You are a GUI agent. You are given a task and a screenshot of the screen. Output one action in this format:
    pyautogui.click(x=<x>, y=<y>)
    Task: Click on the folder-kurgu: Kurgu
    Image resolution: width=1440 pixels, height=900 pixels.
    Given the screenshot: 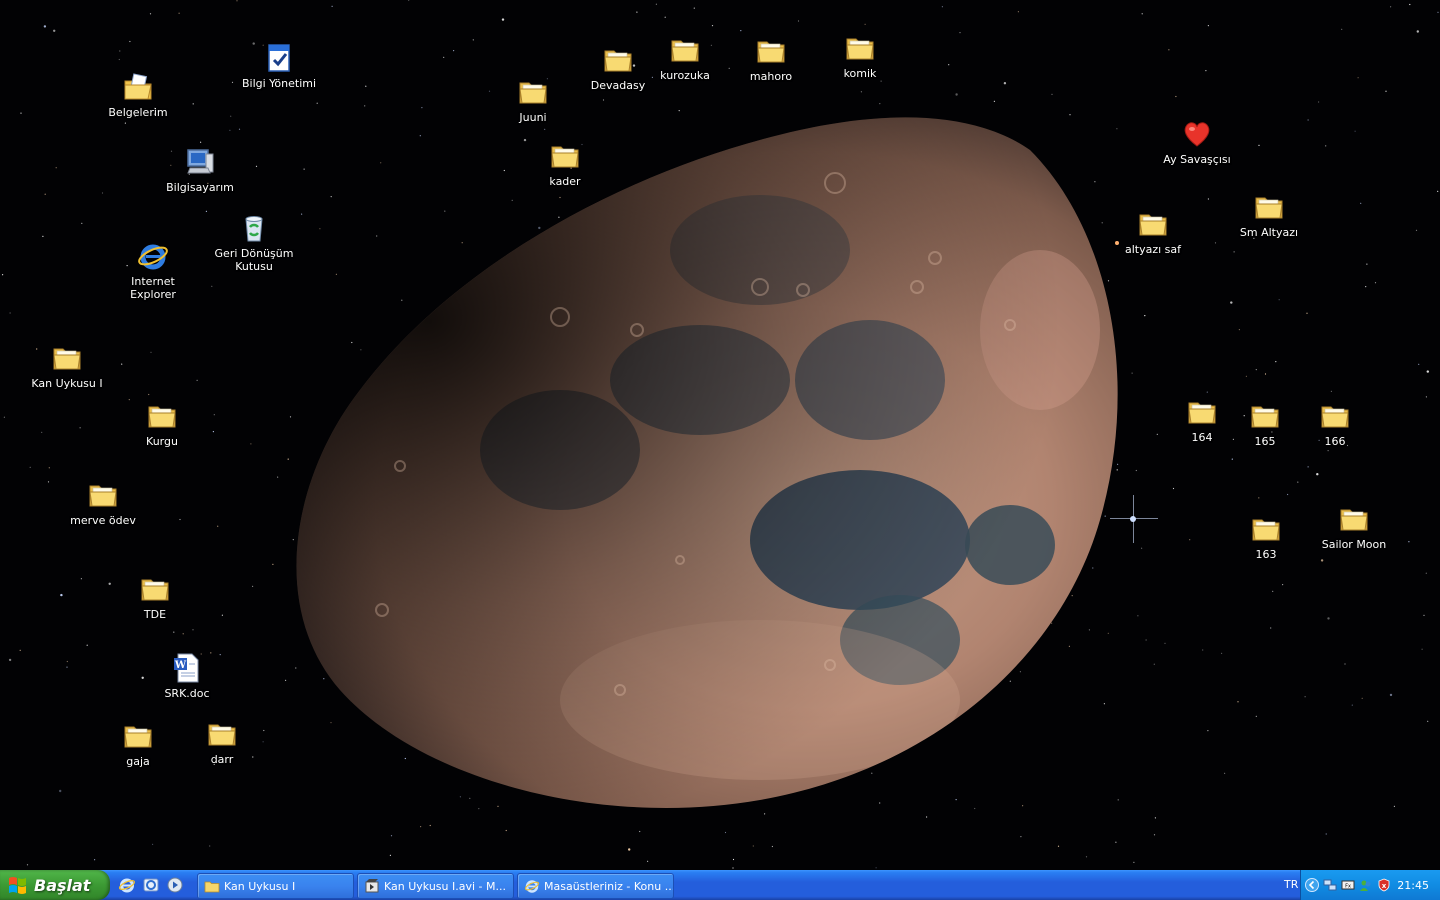 What is the action you would take?
    pyautogui.click(x=162, y=424)
    